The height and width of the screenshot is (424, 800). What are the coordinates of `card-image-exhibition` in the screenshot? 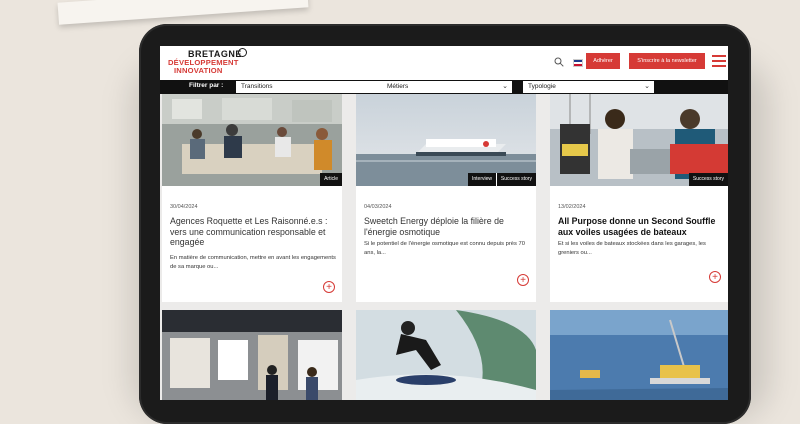 It's located at (252, 355).